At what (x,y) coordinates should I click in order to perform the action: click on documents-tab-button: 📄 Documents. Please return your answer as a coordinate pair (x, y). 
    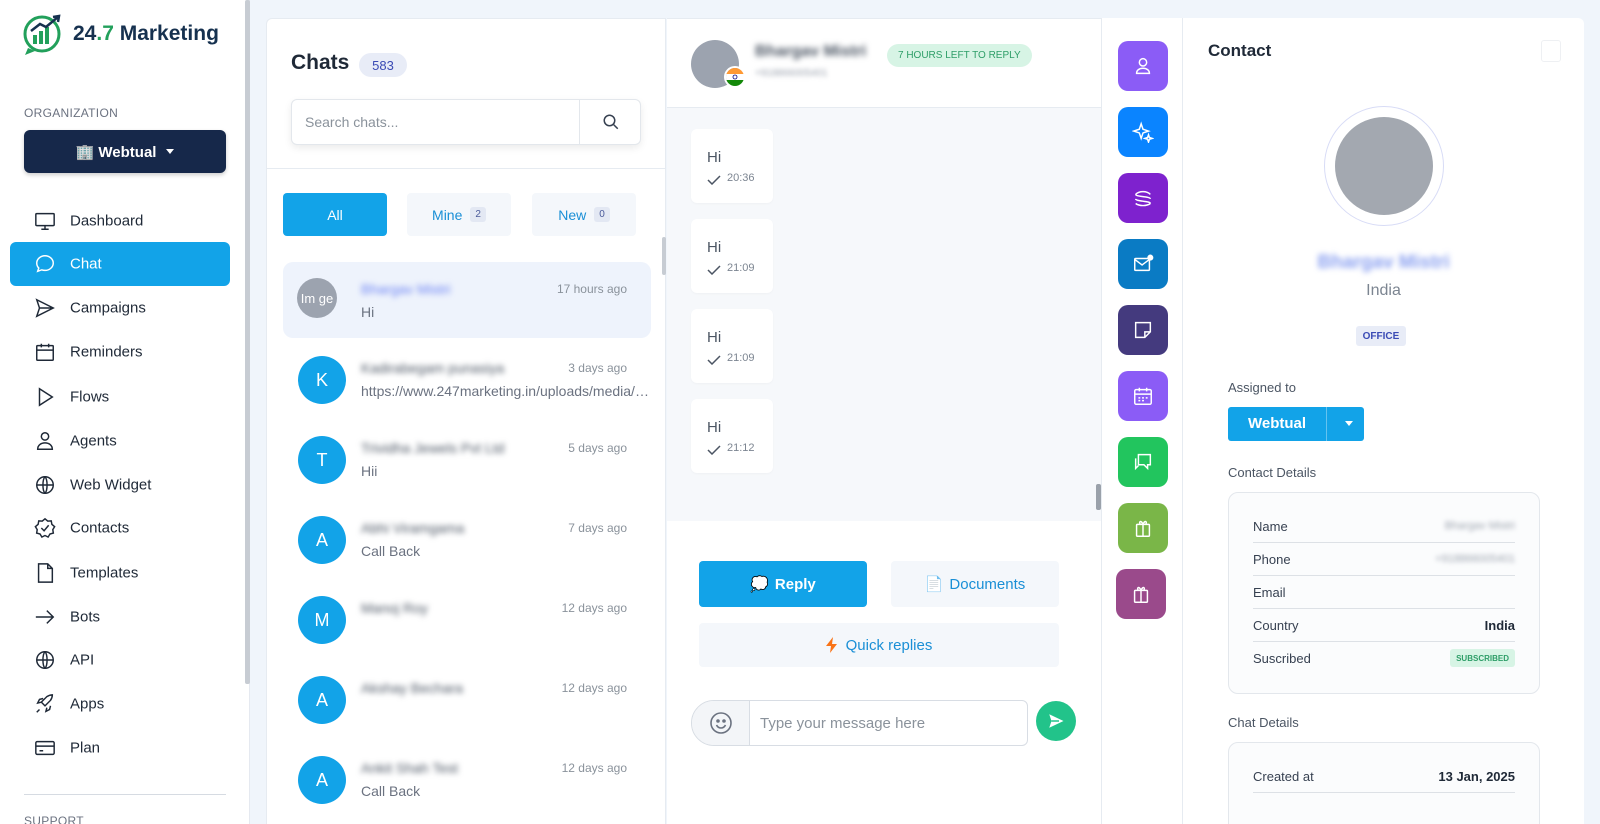
    Looking at the image, I should click on (975, 584).